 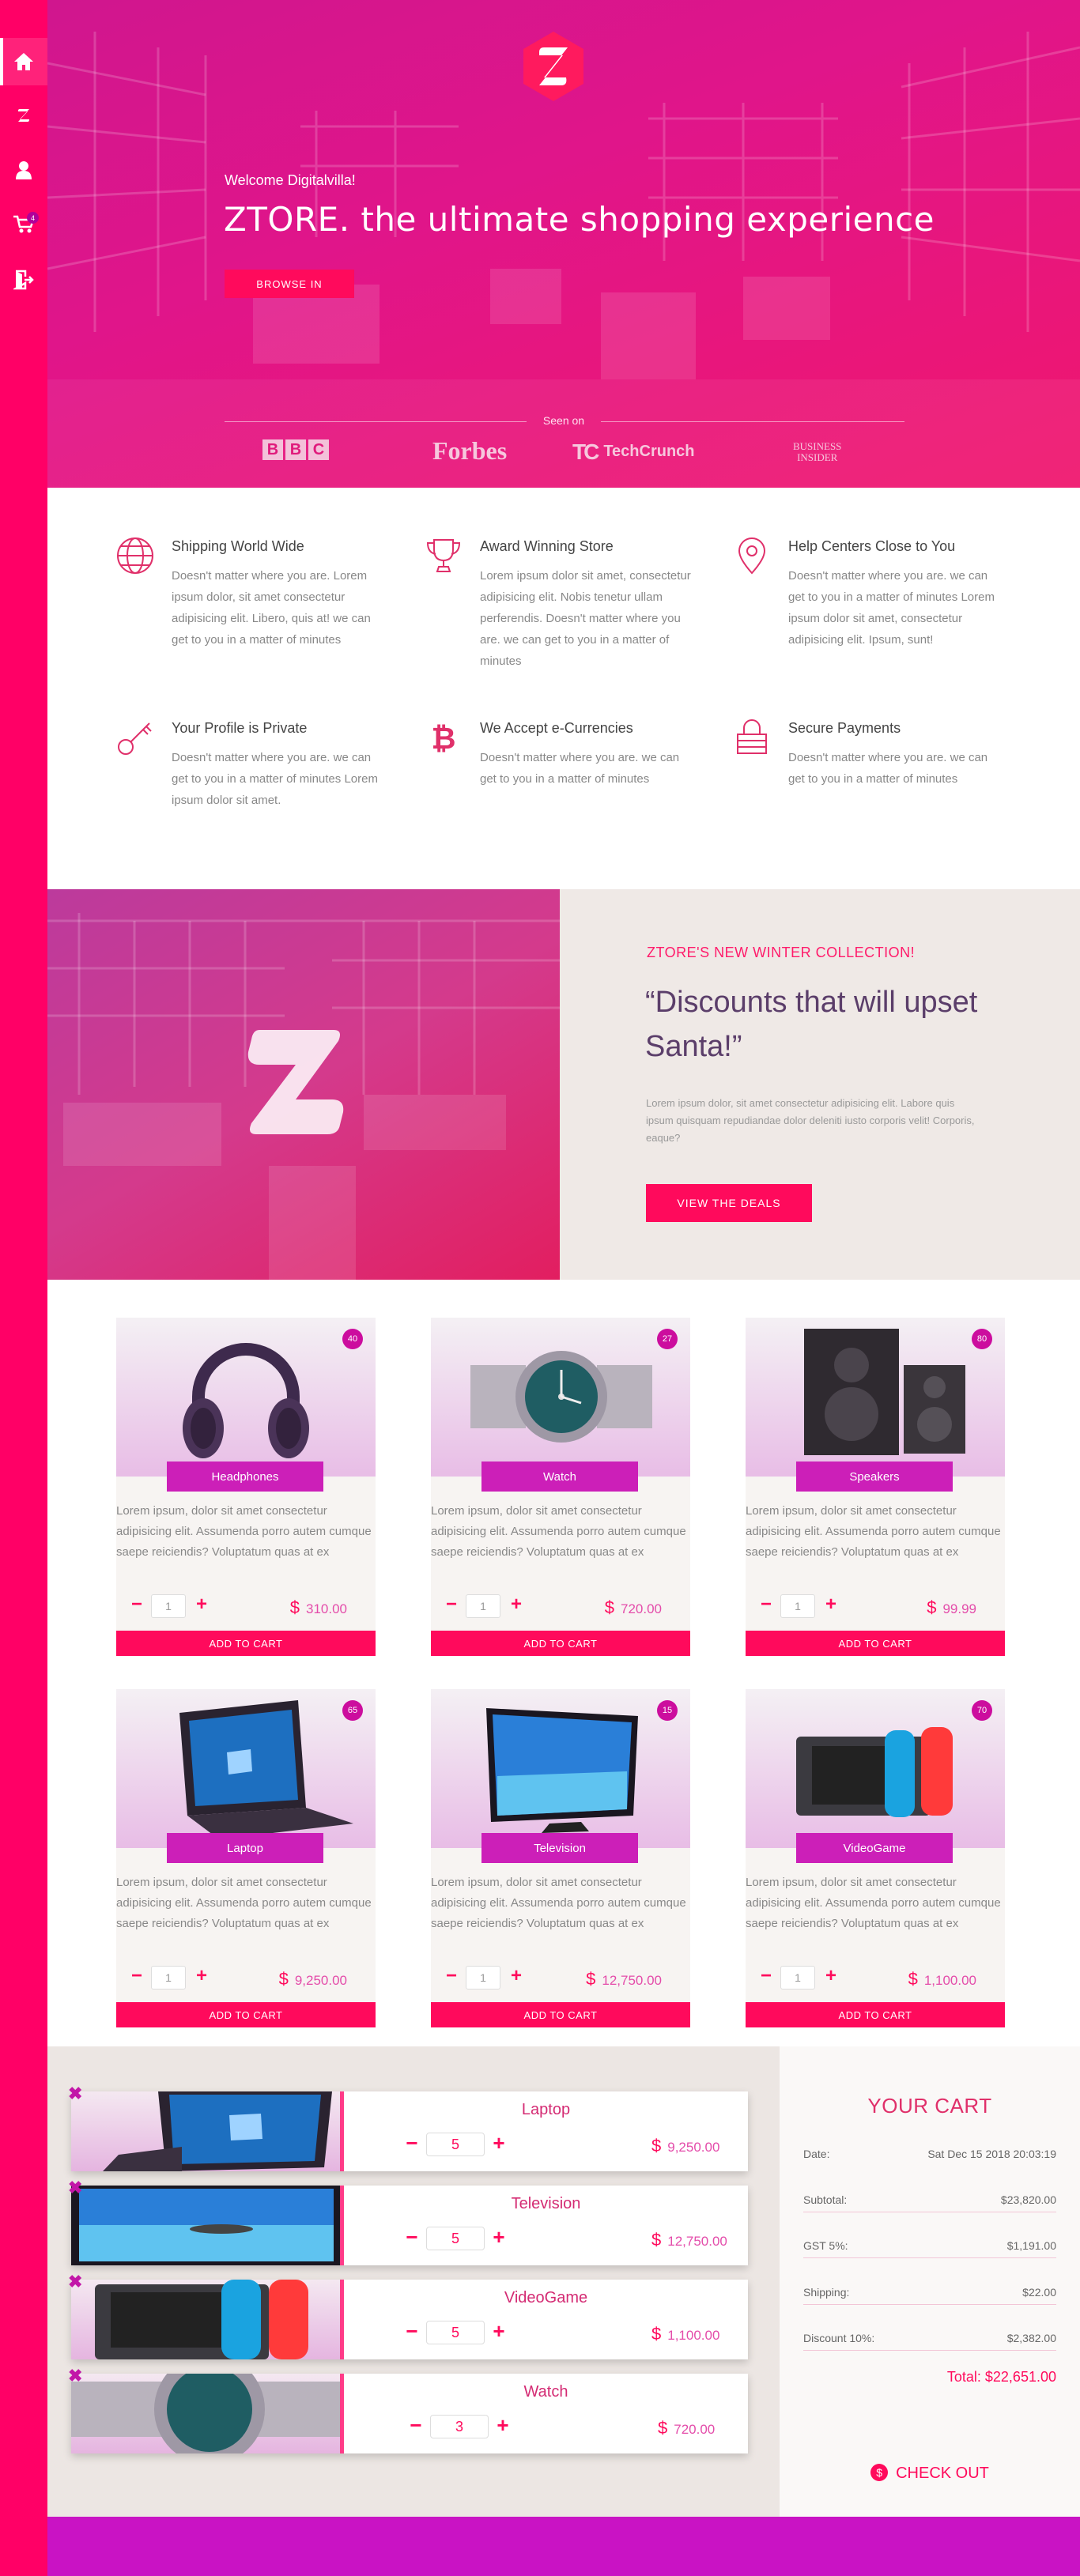 I want to click on speakers-image, so click(x=885, y=1392).